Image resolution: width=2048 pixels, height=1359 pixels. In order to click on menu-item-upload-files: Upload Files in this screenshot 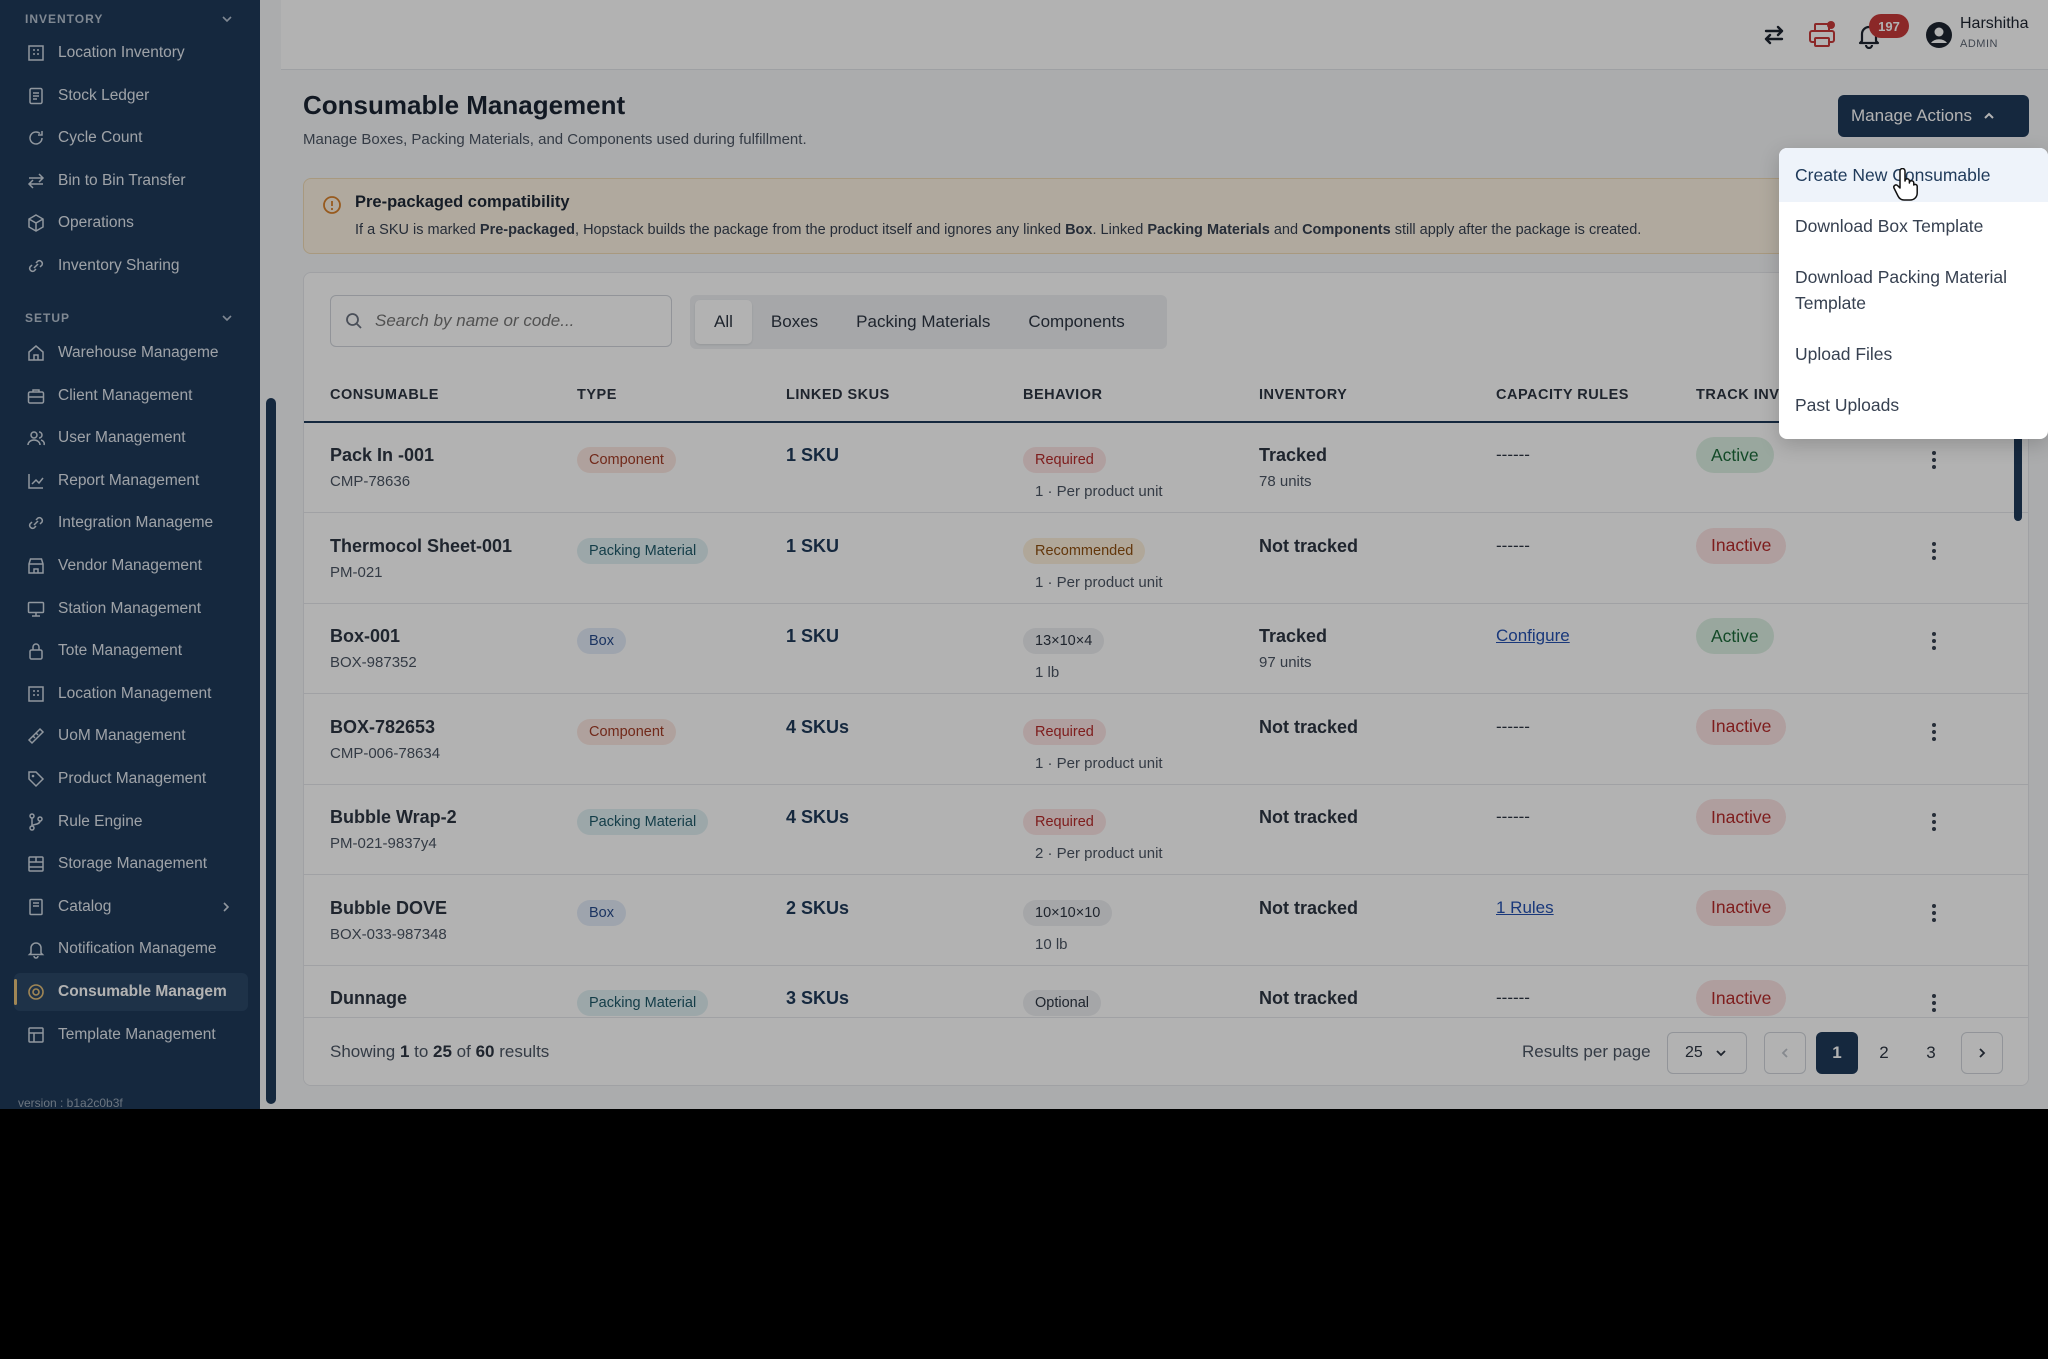, I will do `click(1843, 354)`.